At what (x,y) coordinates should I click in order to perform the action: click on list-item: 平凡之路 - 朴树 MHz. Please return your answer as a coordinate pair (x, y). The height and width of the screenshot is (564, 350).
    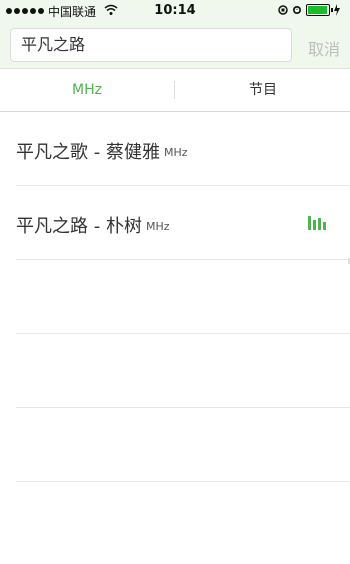
    Looking at the image, I should click on (183, 223).